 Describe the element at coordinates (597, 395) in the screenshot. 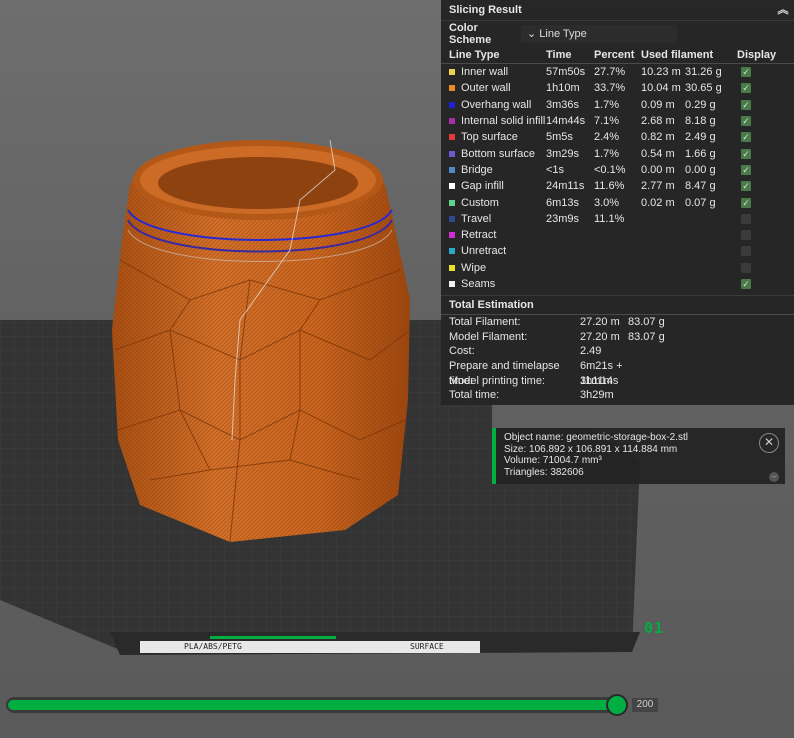

I see `total-value: 3h29m` at that location.